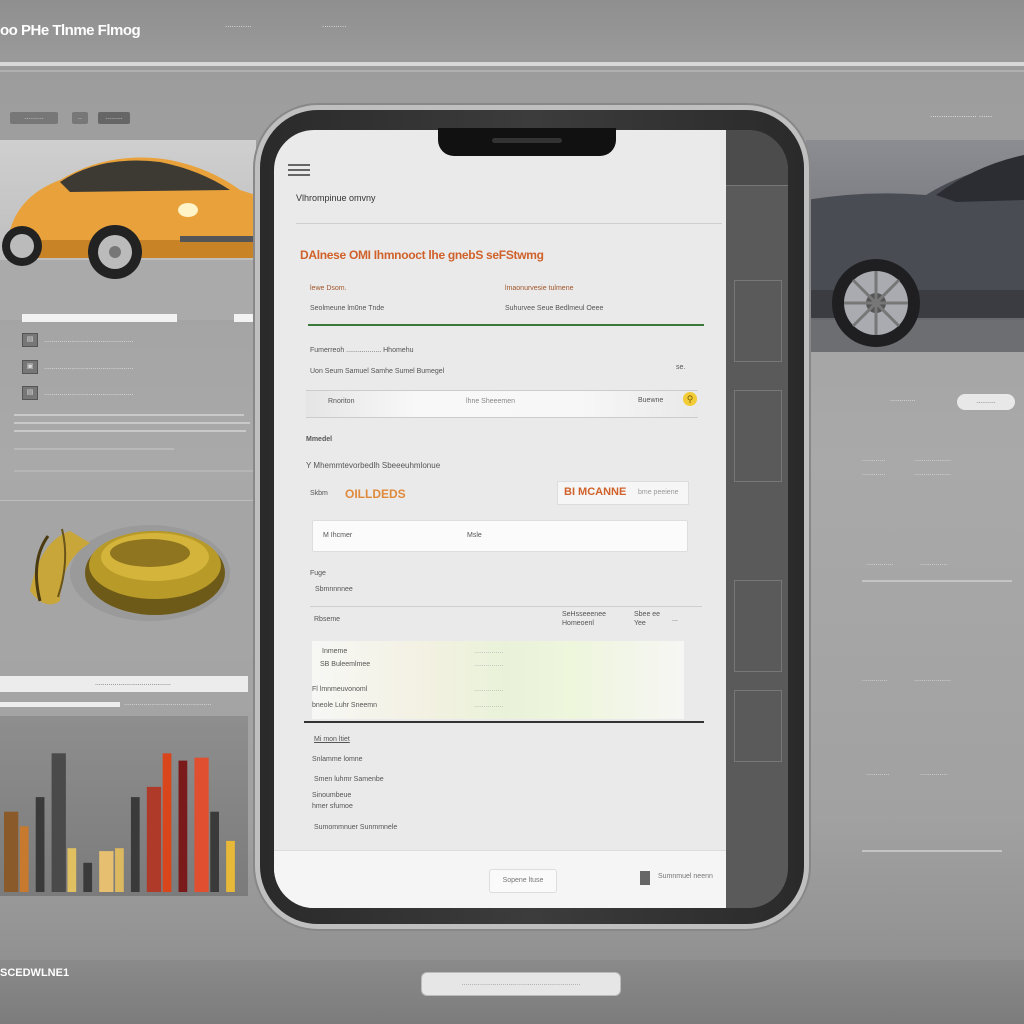 The width and height of the screenshot is (1024, 1024). What do you see at coordinates (337, 759) in the screenshot?
I see `link-item: Snlamme lomne` at bounding box center [337, 759].